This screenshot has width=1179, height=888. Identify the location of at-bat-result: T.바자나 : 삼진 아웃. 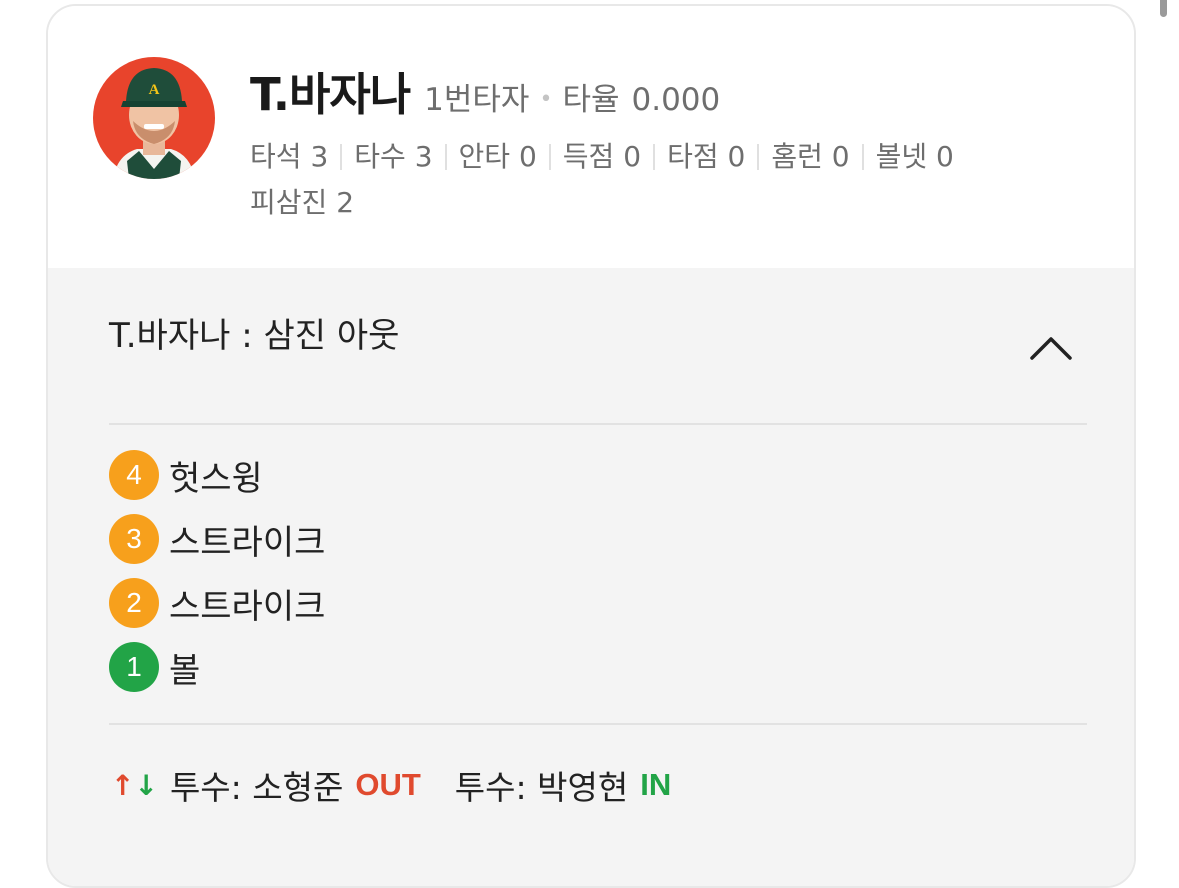
(254, 336).